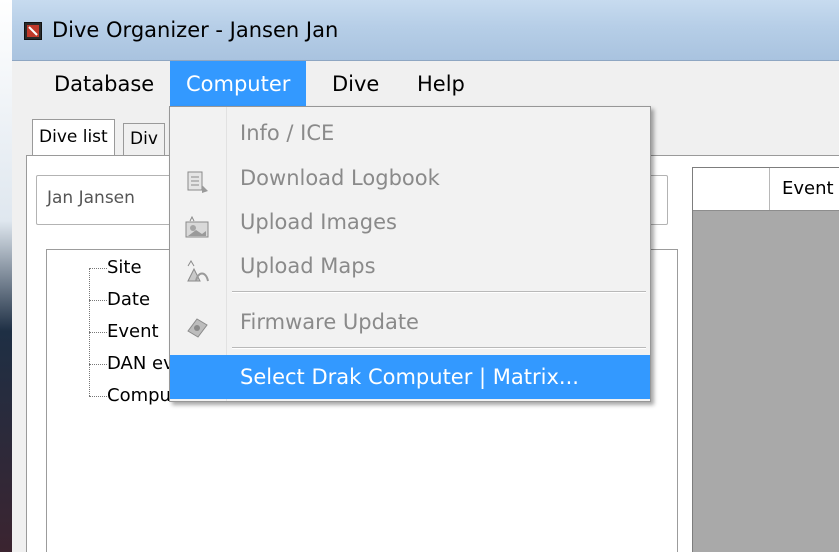 This screenshot has width=839, height=552. What do you see at coordinates (6, 276) in the screenshot?
I see `desktop-background-strip` at bounding box center [6, 276].